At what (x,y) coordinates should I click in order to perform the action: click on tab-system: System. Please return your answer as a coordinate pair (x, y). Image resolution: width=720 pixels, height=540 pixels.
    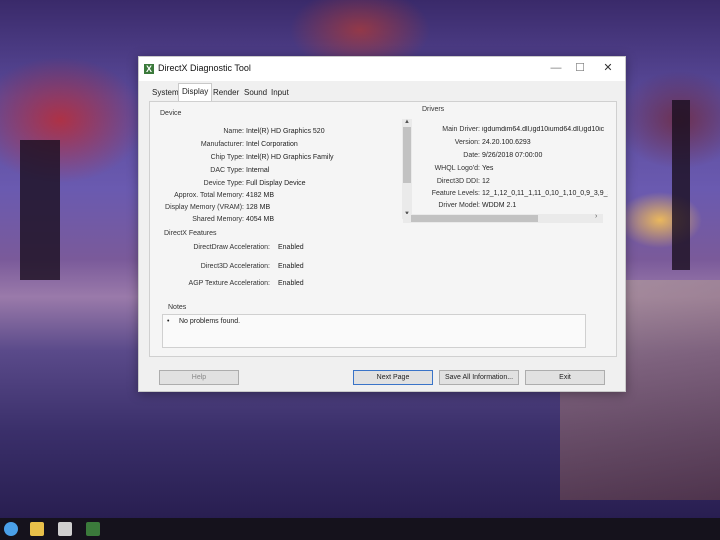
    Looking at the image, I should click on (165, 92).